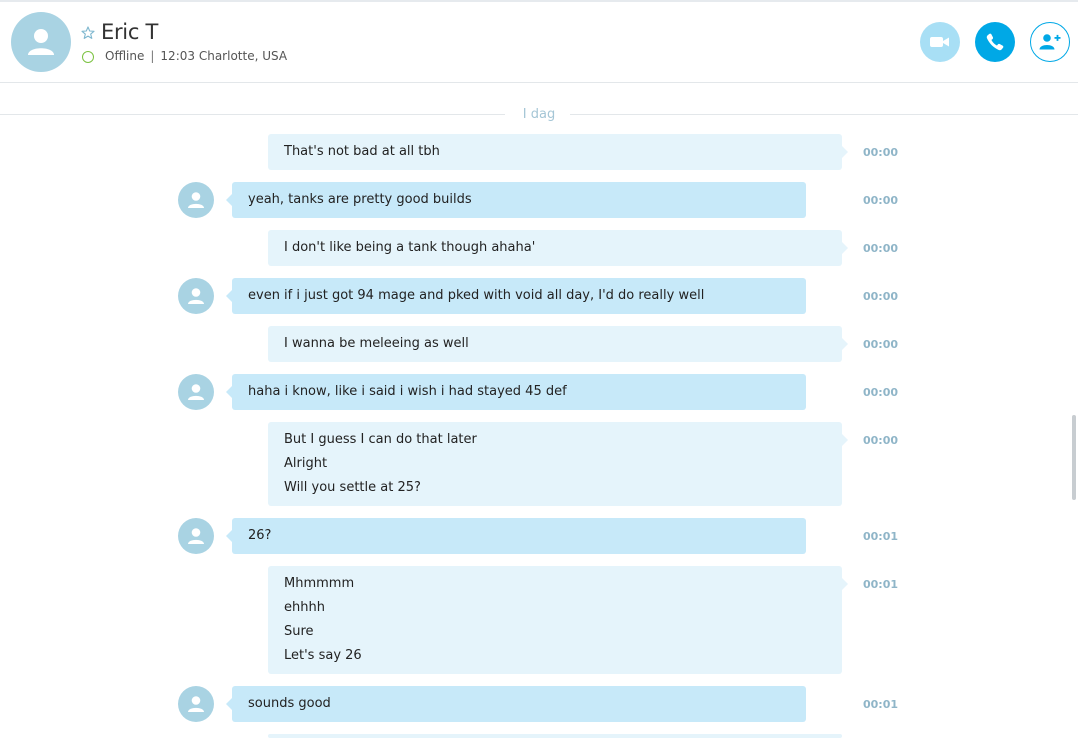 This screenshot has width=1078, height=738. I want to click on presence-status-text: Offline, so click(125, 56).